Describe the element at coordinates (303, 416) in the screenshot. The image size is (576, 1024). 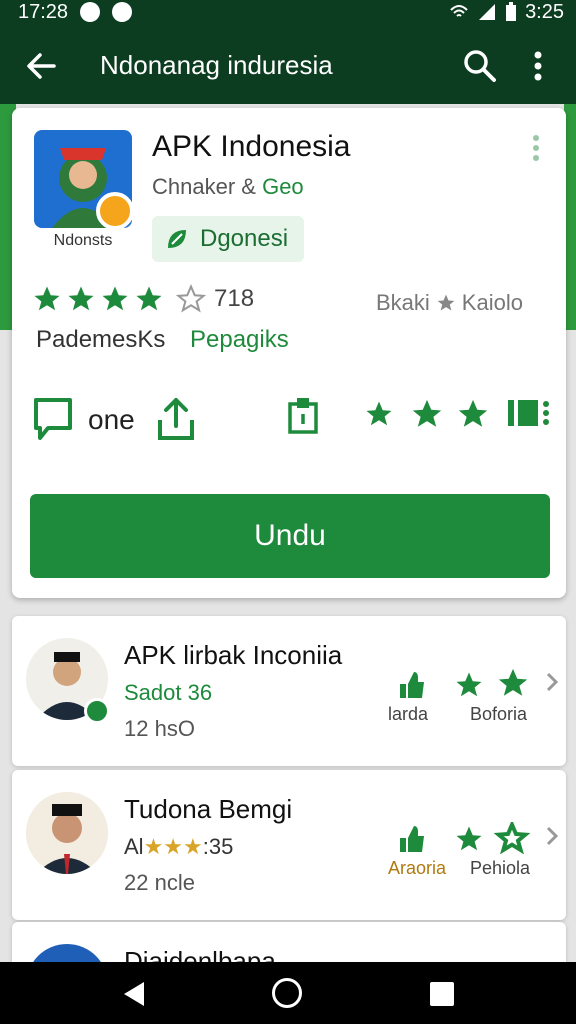
I see `clipboard-icon` at that location.